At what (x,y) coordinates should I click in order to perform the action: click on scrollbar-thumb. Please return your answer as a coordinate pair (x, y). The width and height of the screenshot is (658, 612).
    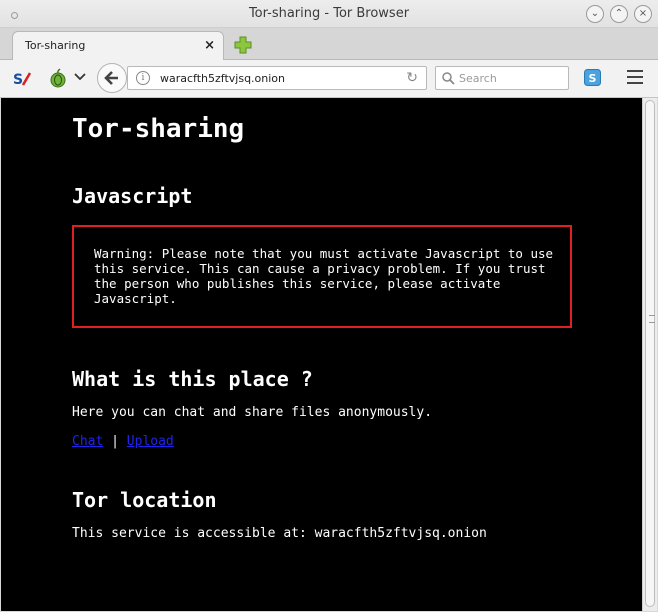
    Looking at the image, I should click on (650, 353).